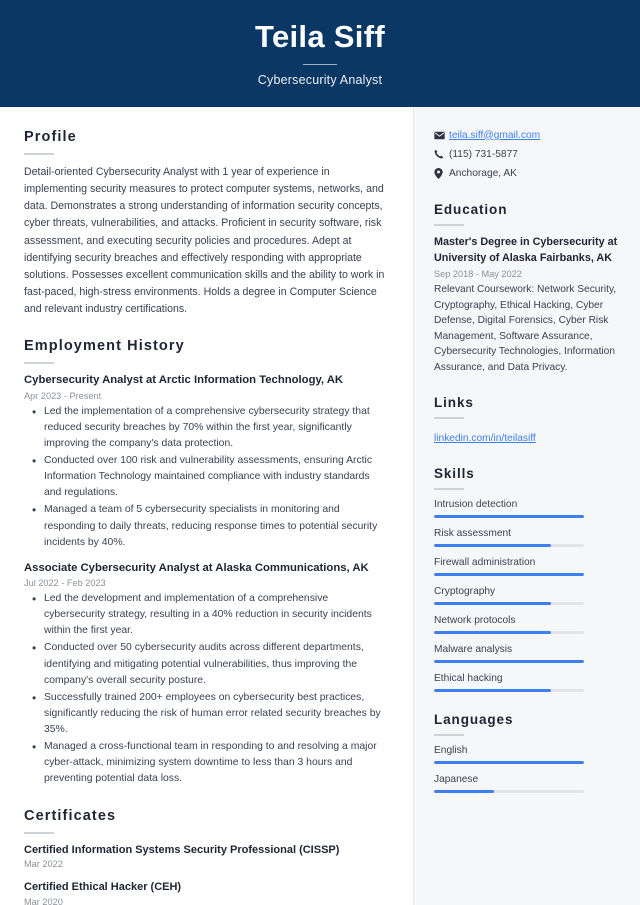  I want to click on links-section: Links linkedin.com/in/teilasiff, so click(526, 420).